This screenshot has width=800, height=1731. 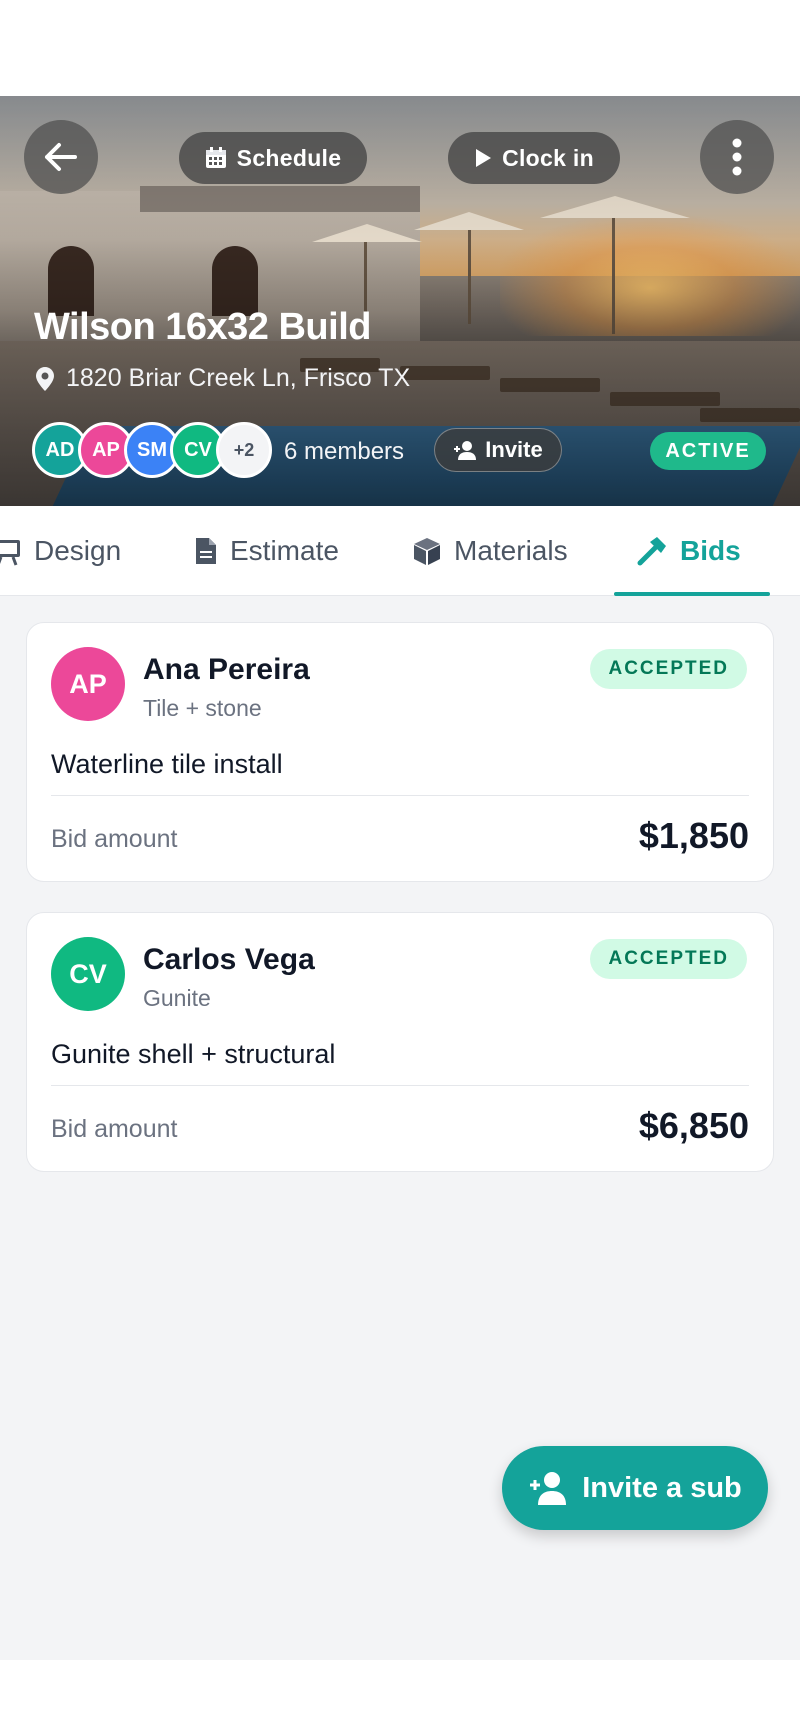 I want to click on project-address: 1820 Briar Creek Ln, Frisco TX, so click(x=223, y=378).